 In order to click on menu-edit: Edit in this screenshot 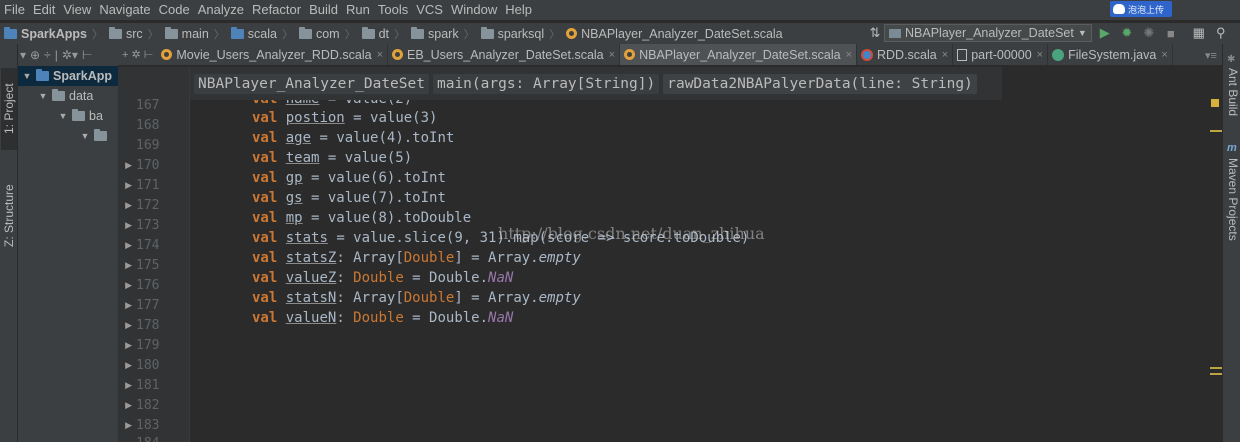, I will do `click(44, 10)`.